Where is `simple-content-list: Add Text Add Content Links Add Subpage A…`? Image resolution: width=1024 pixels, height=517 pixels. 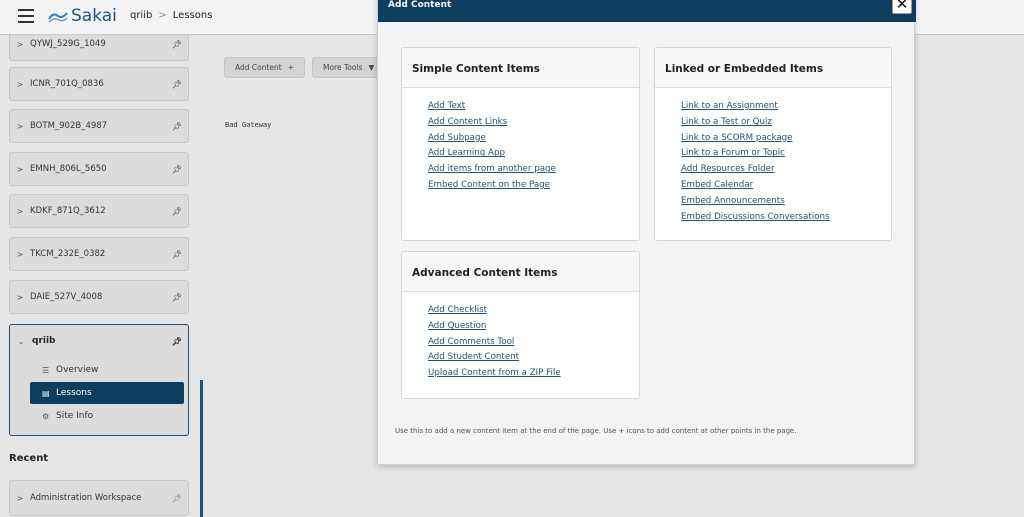 simple-content-list: Add Text Add Content Links Add Subpage A… is located at coordinates (520, 141).